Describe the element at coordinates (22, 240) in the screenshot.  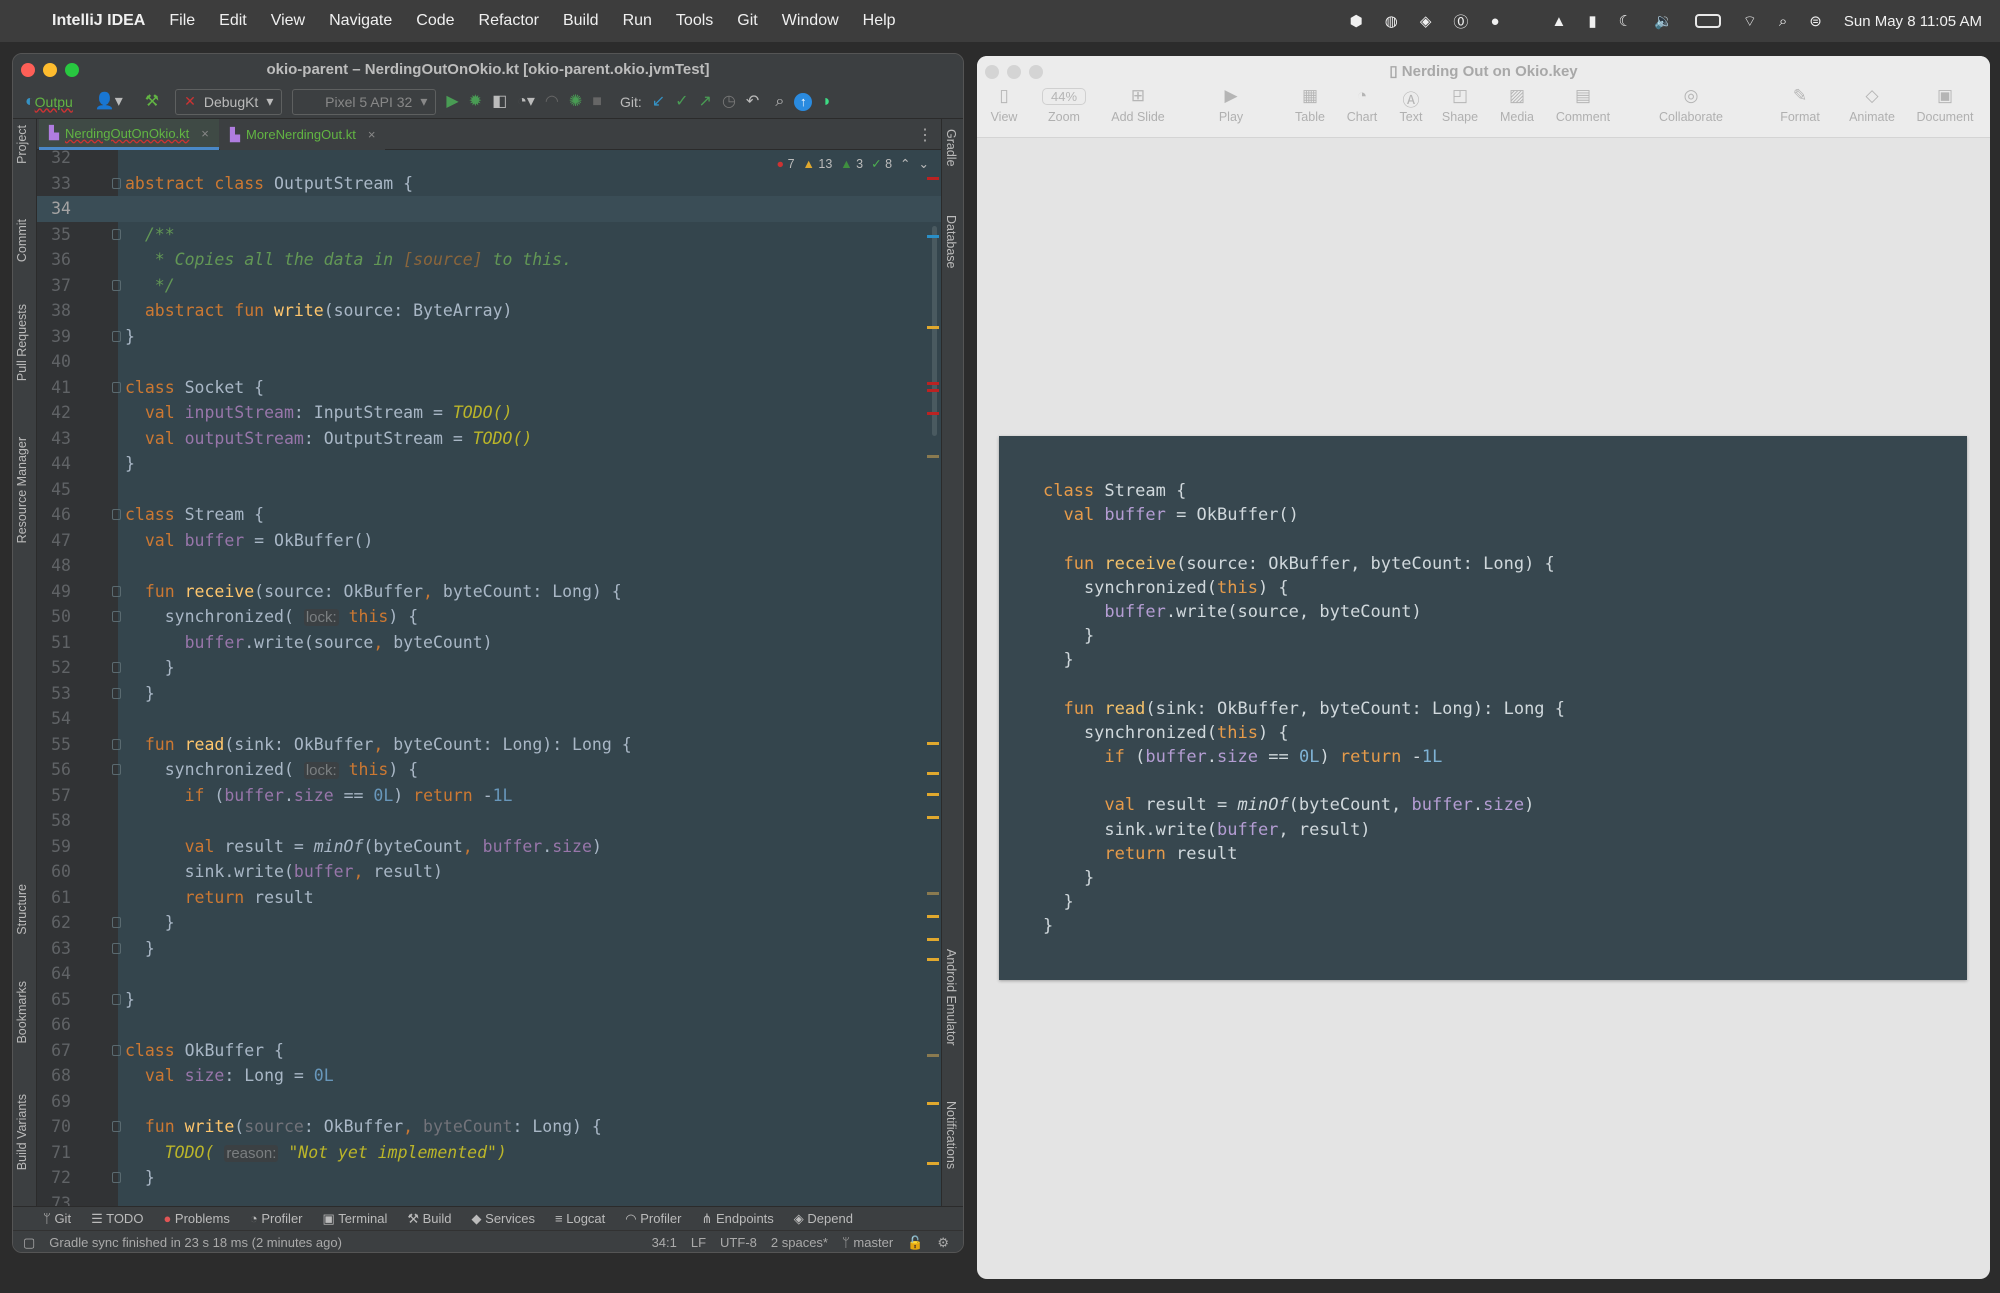
I see `tool-commit: Commit` at that location.